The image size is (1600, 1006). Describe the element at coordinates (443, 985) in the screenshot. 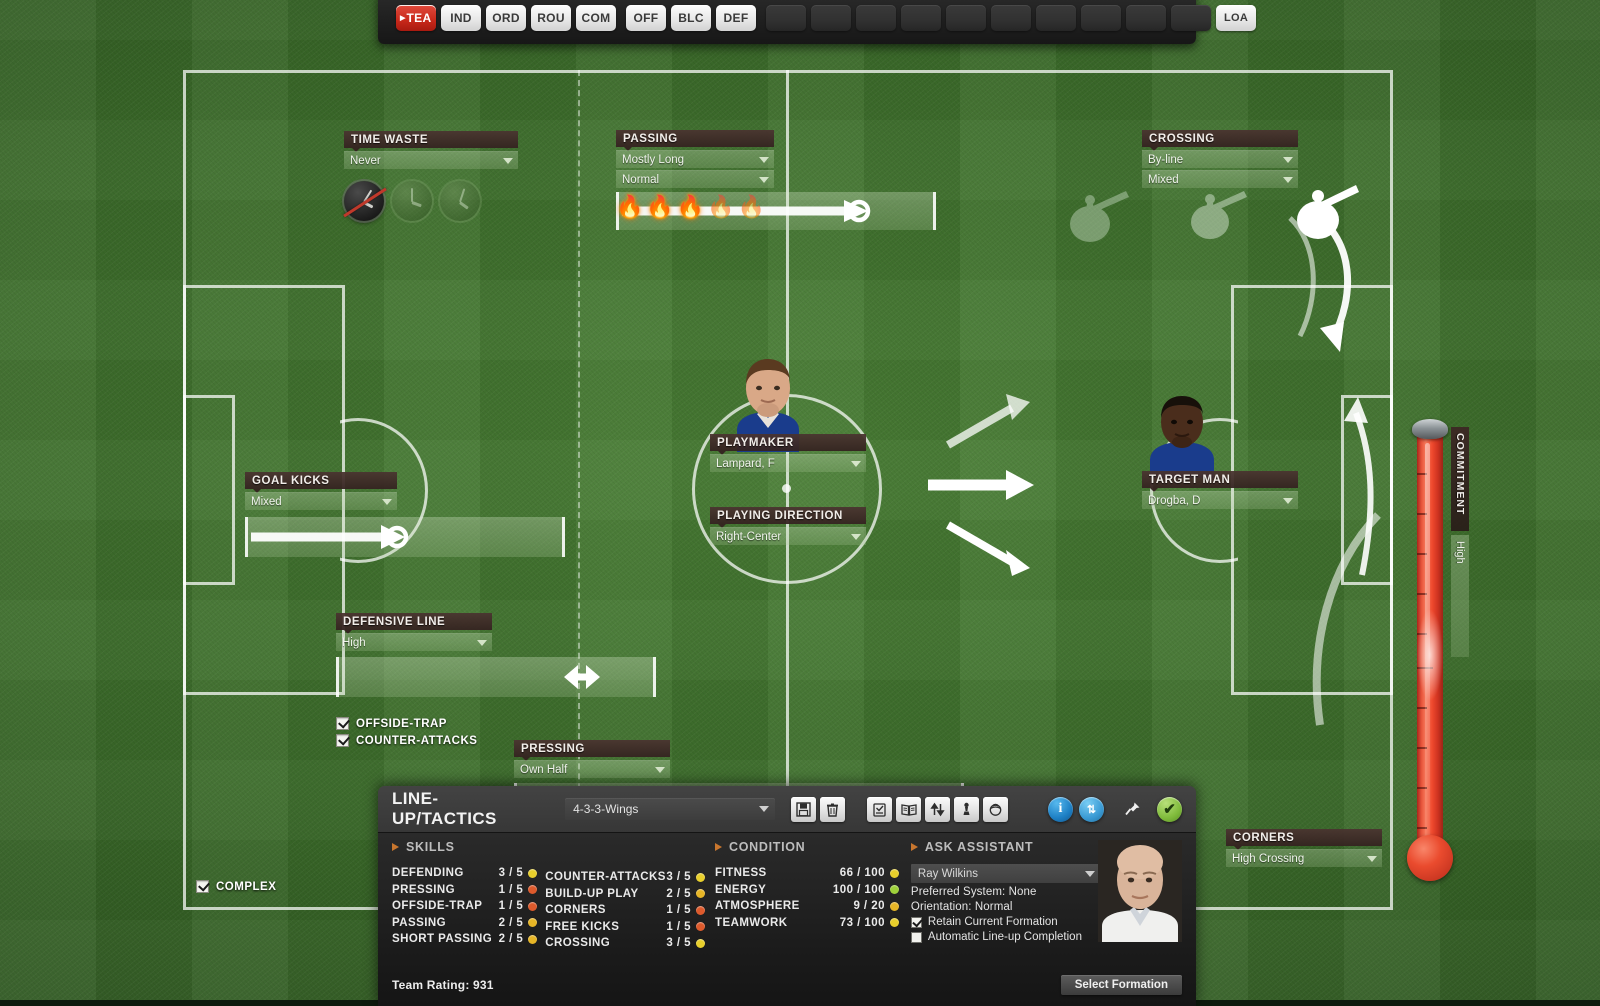

I see `team-rating: Team Rating: 931` at that location.